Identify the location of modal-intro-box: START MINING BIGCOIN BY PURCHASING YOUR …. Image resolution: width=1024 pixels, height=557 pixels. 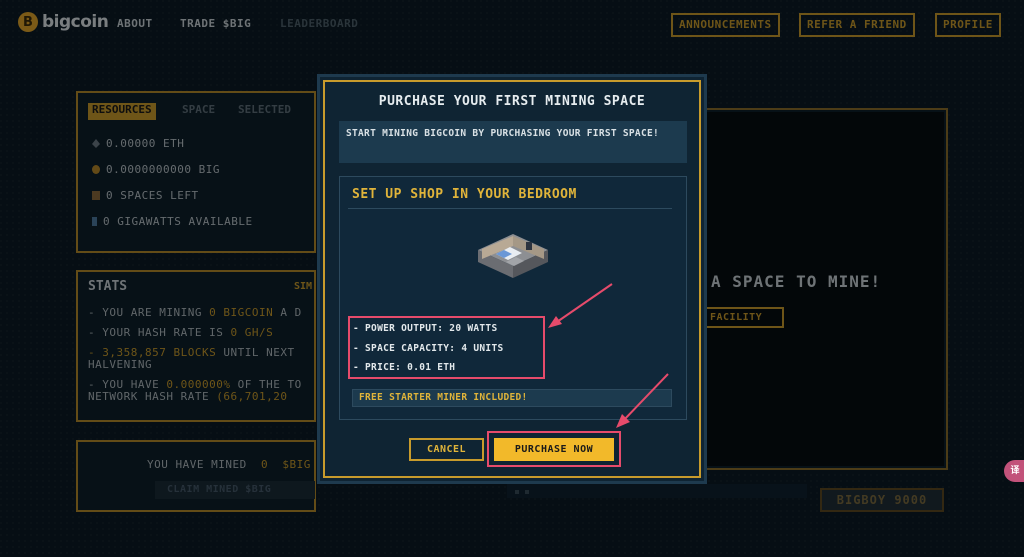
(513, 142).